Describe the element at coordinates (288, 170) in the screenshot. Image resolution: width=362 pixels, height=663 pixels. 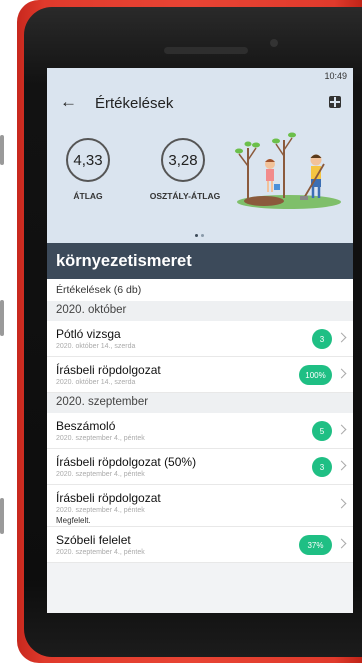
I see `children-planting-illustration` at that location.